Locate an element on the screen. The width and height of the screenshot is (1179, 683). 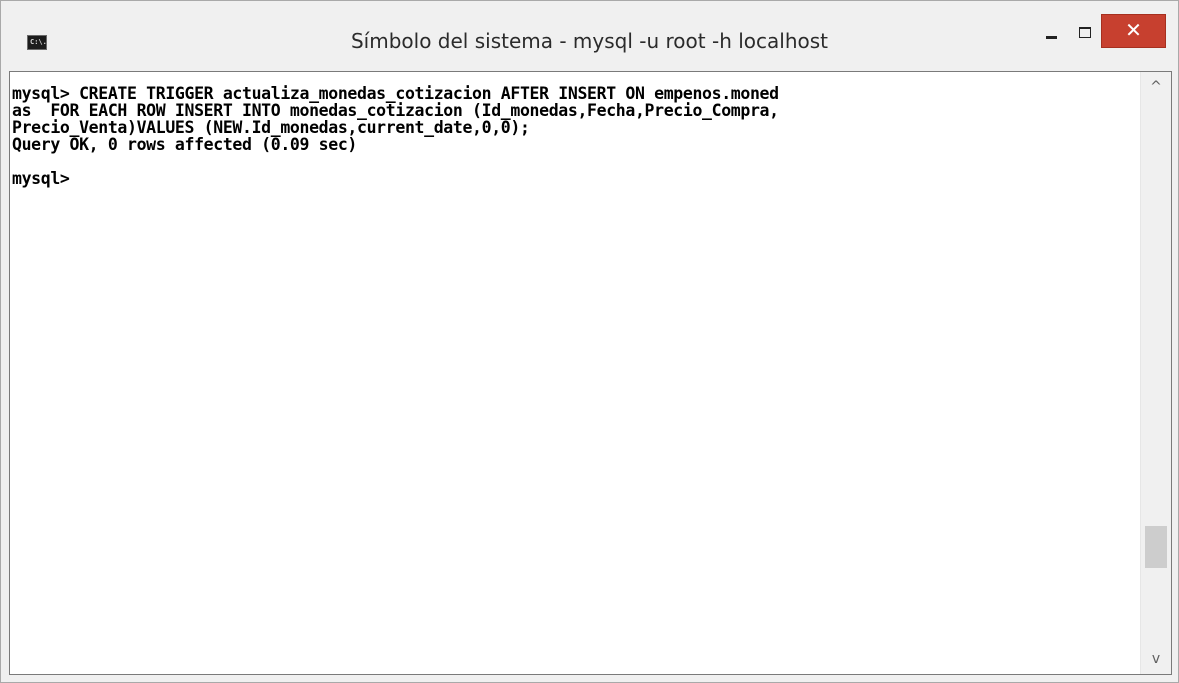
scroll-up-icon: ^ is located at coordinates (1156, 87).